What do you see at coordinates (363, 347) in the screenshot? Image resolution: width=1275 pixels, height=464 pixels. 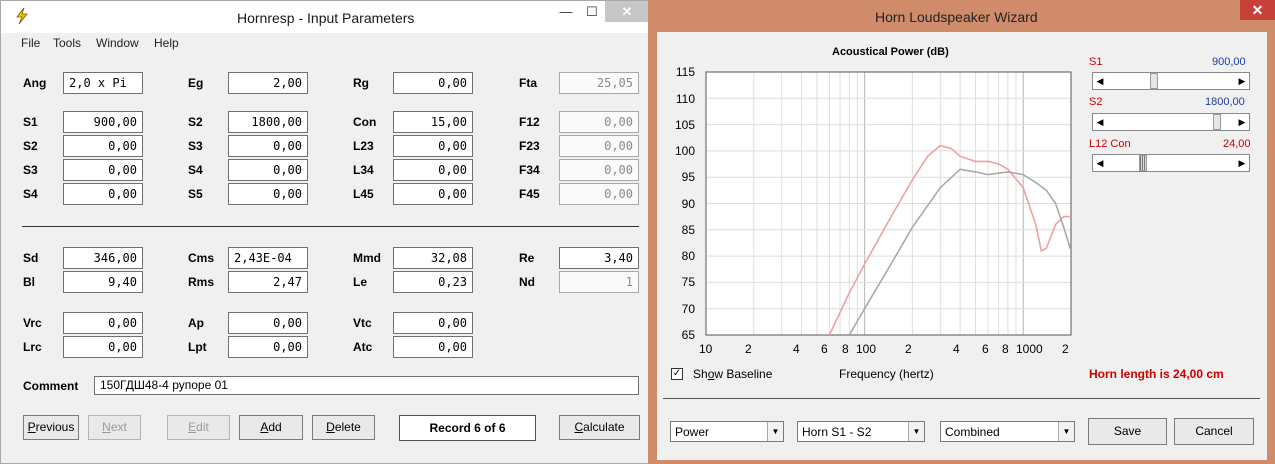 I see `label-atc: Atc` at bounding box center [363, 347].